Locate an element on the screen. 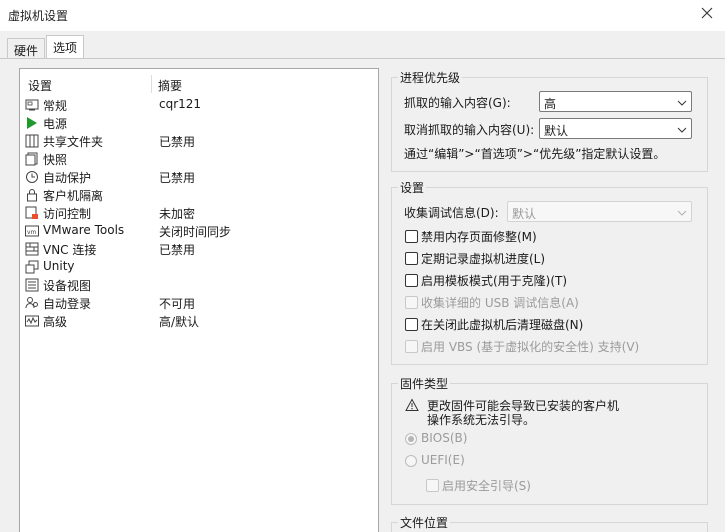  list-item-vnc: VNC 连接 已禁用 is located at coordinates (199, 249).